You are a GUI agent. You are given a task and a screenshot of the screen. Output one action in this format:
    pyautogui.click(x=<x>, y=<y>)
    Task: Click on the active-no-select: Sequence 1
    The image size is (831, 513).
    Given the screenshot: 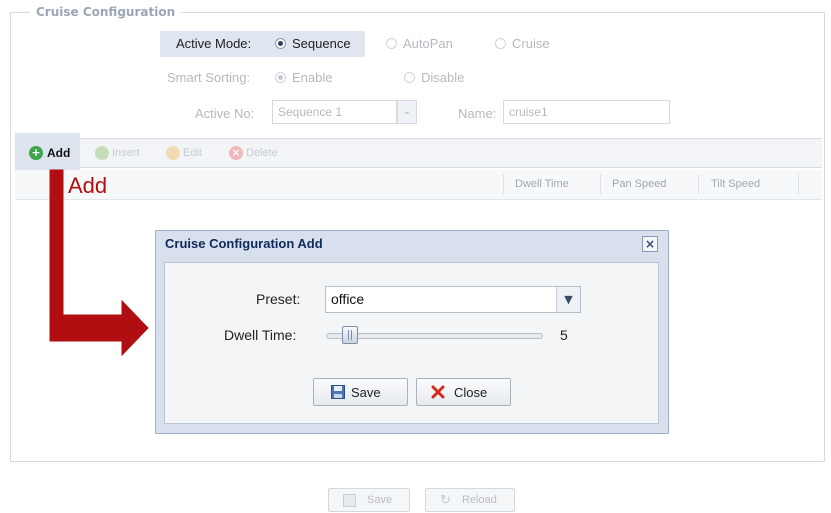 What is the action you would take?
    pyautogui.click(x=334, y=112)
    